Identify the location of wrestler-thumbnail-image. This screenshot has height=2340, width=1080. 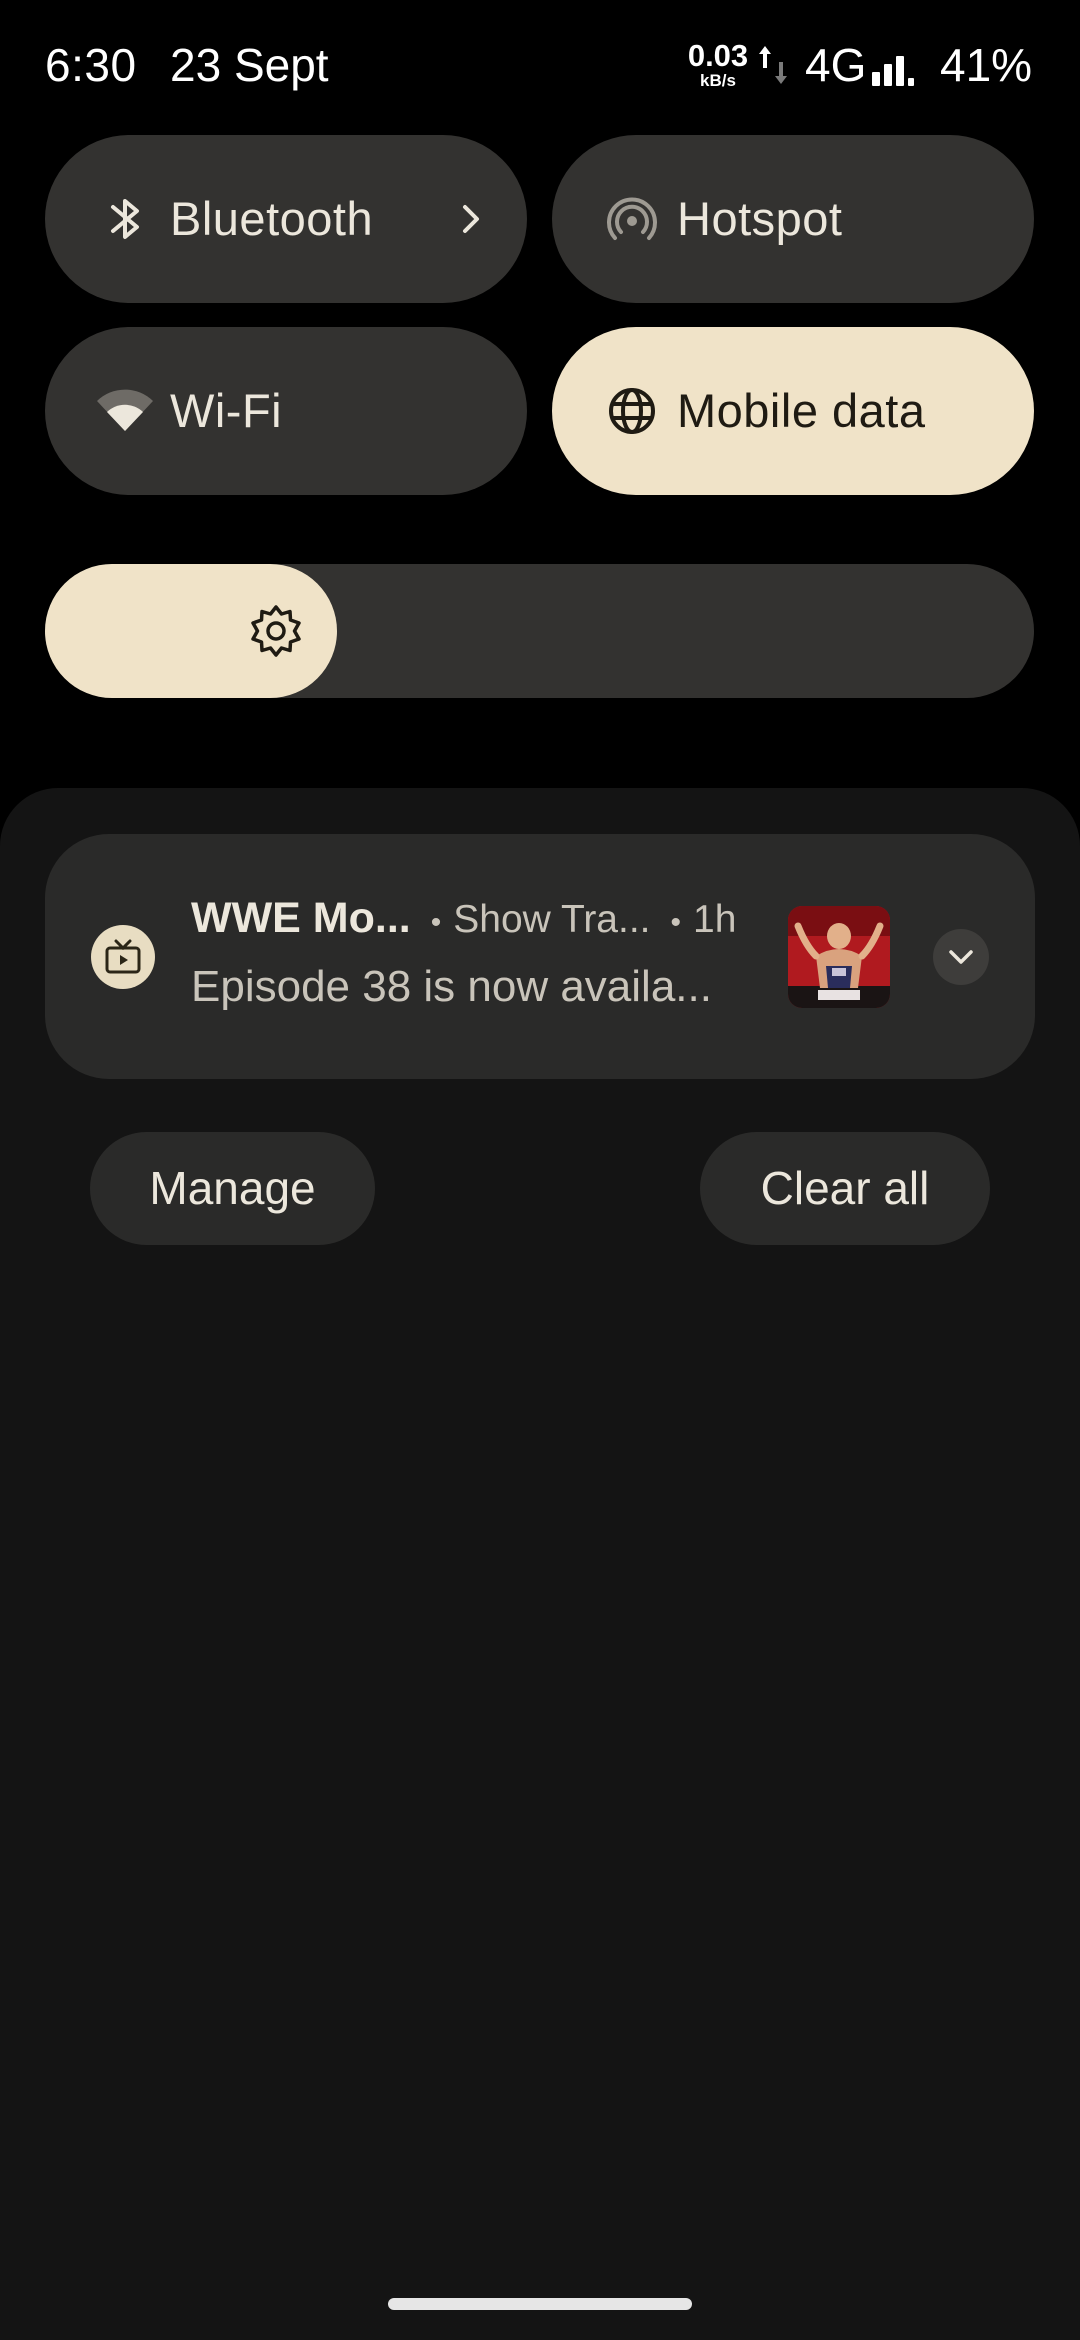
(839, 957).